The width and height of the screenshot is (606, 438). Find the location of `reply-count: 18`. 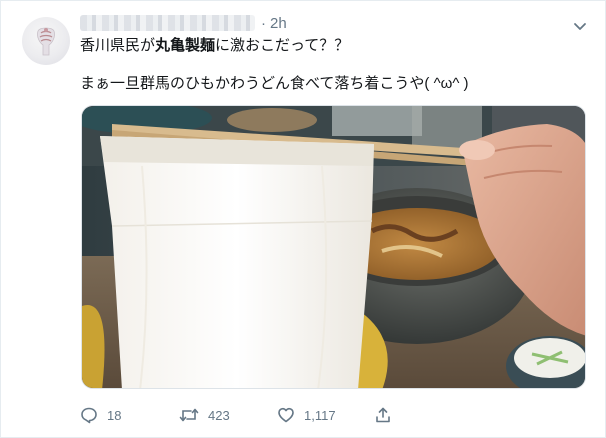

reply-count: 18 is located at coordinates (114, 415).